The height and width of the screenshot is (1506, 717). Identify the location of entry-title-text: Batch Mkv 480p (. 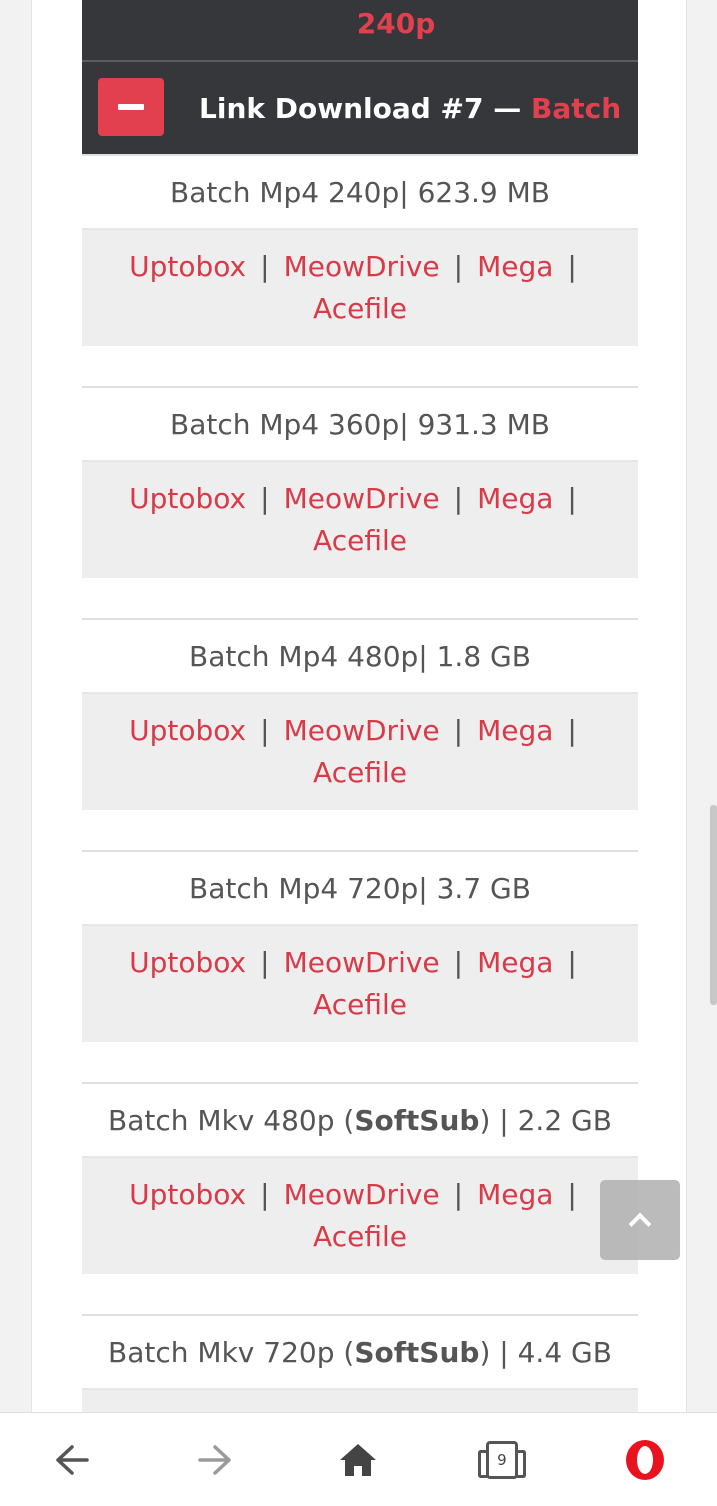
(231, 1120).